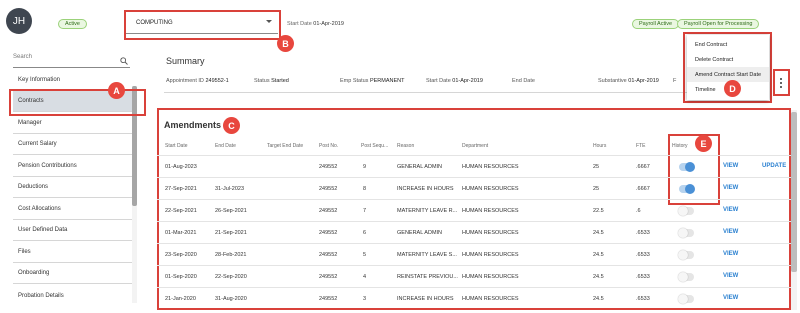 Image resolution: width=800 pixels, height=313 pixels. Describe the element at coordinates (73, 187) in the screenshot. I see `sidebar-item-deductions: Deductions` at that location.